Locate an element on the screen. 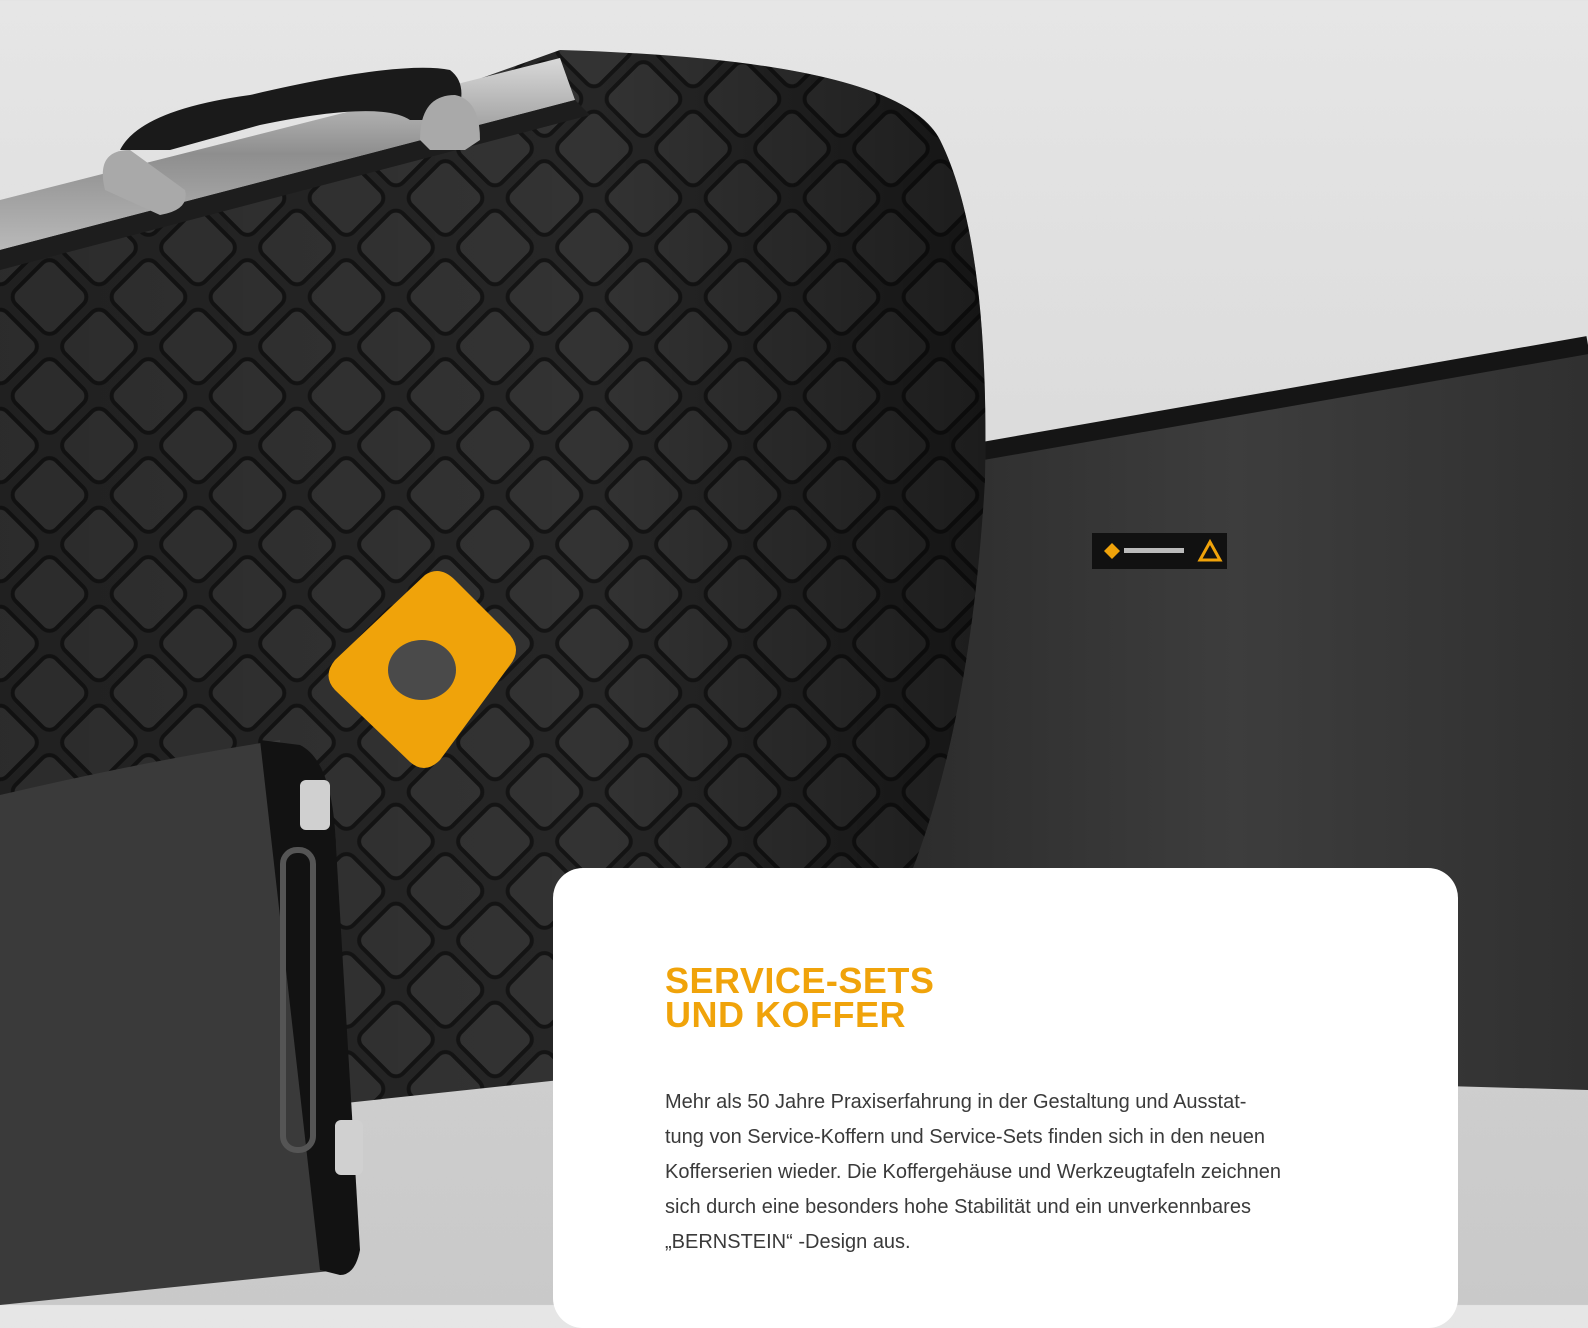 This screenshot has width=1588, height=1328. soft-case-left is located at coordinates (181, 1022).